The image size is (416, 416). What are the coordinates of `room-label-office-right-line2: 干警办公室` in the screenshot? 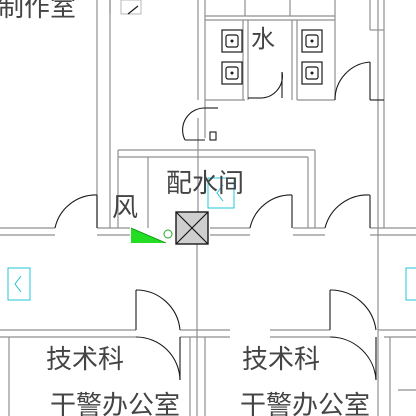 It's located at (305, 403).